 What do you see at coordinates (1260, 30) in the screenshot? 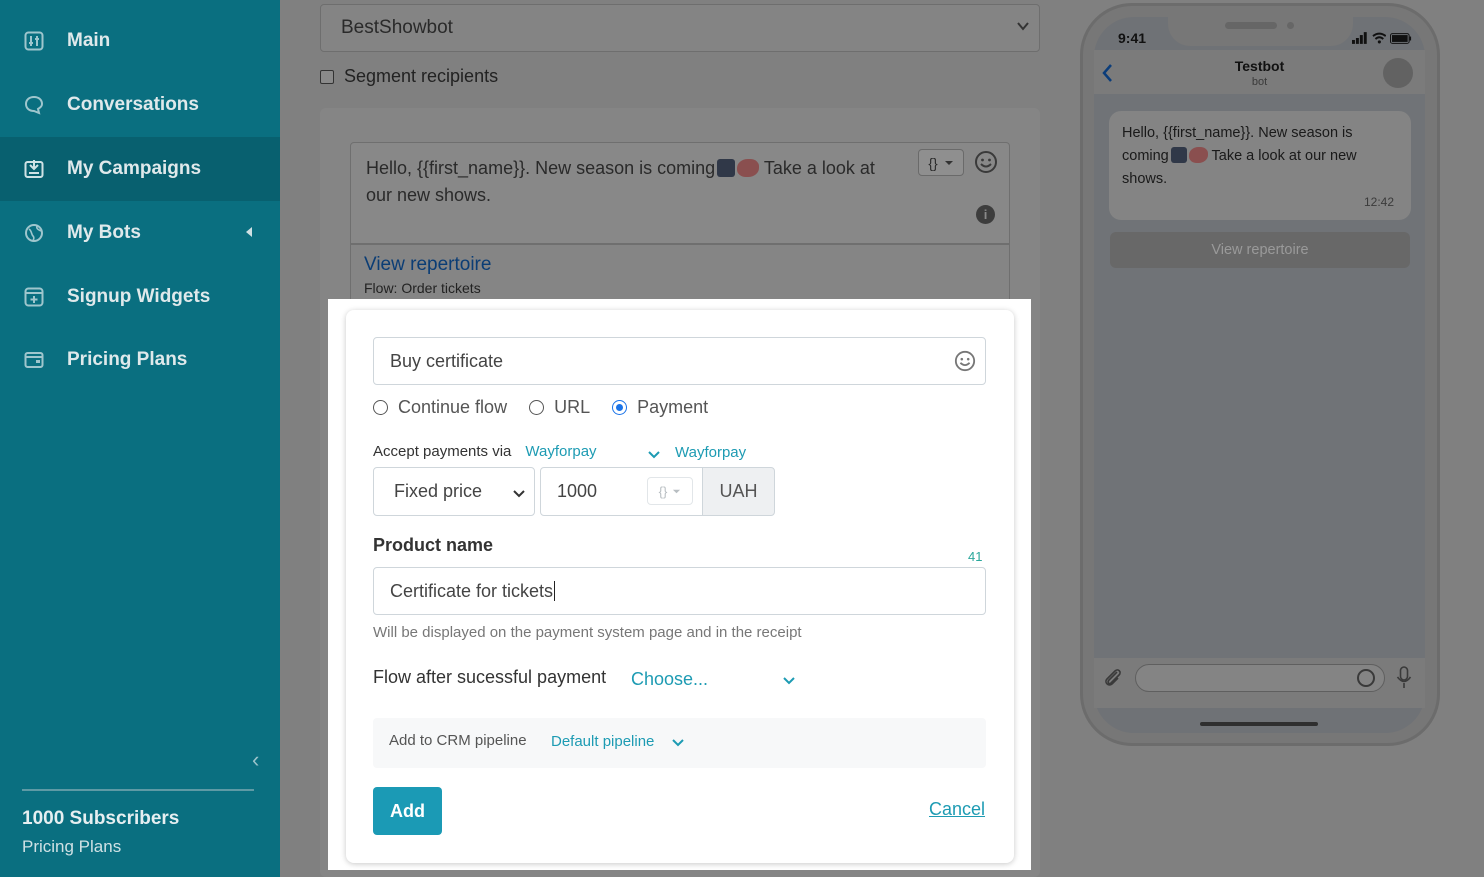
I see `phone-notch` at bounding box center [1260, 30].